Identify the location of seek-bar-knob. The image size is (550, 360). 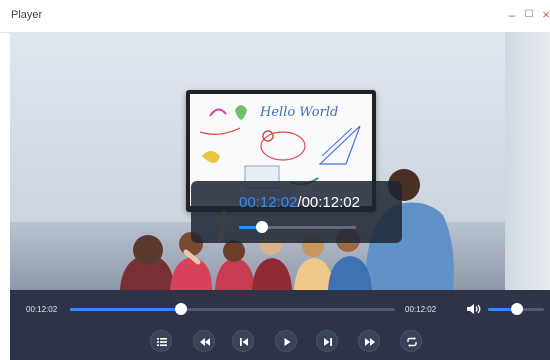
(180, 309).